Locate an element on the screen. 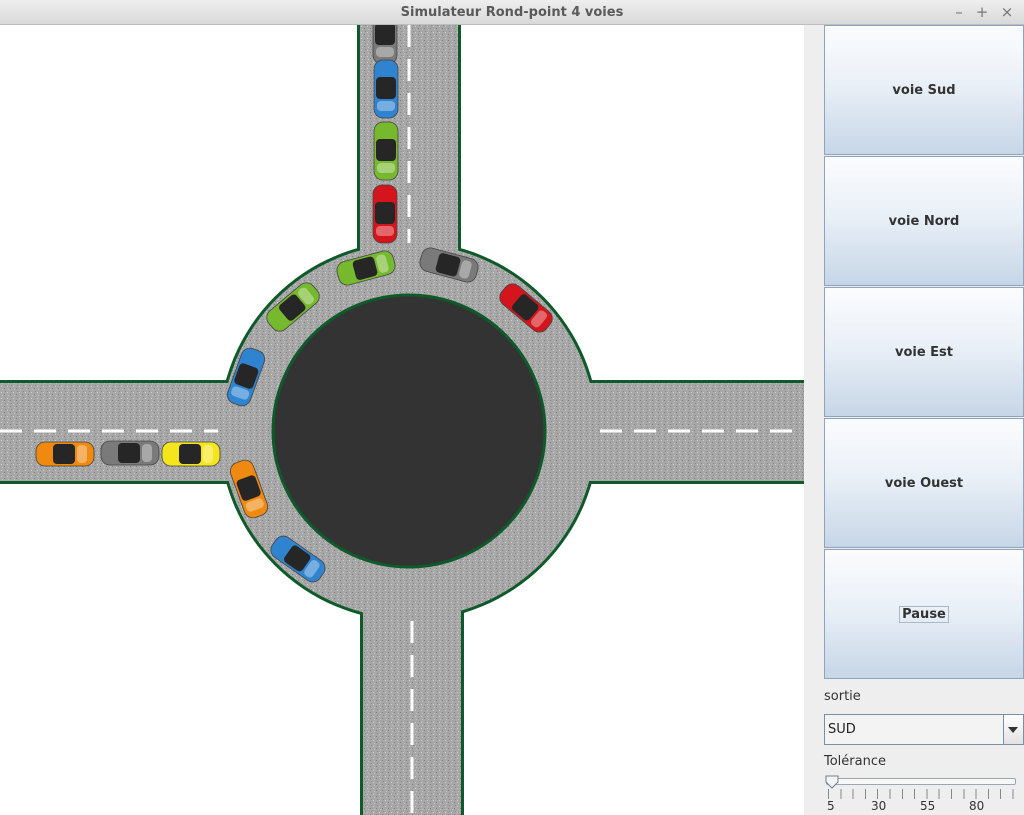 The height and width of the screenshot is (815, 1024). title-bar: Simulateur Rond-point 4 voies – + × is located at coordinates (512, 12).